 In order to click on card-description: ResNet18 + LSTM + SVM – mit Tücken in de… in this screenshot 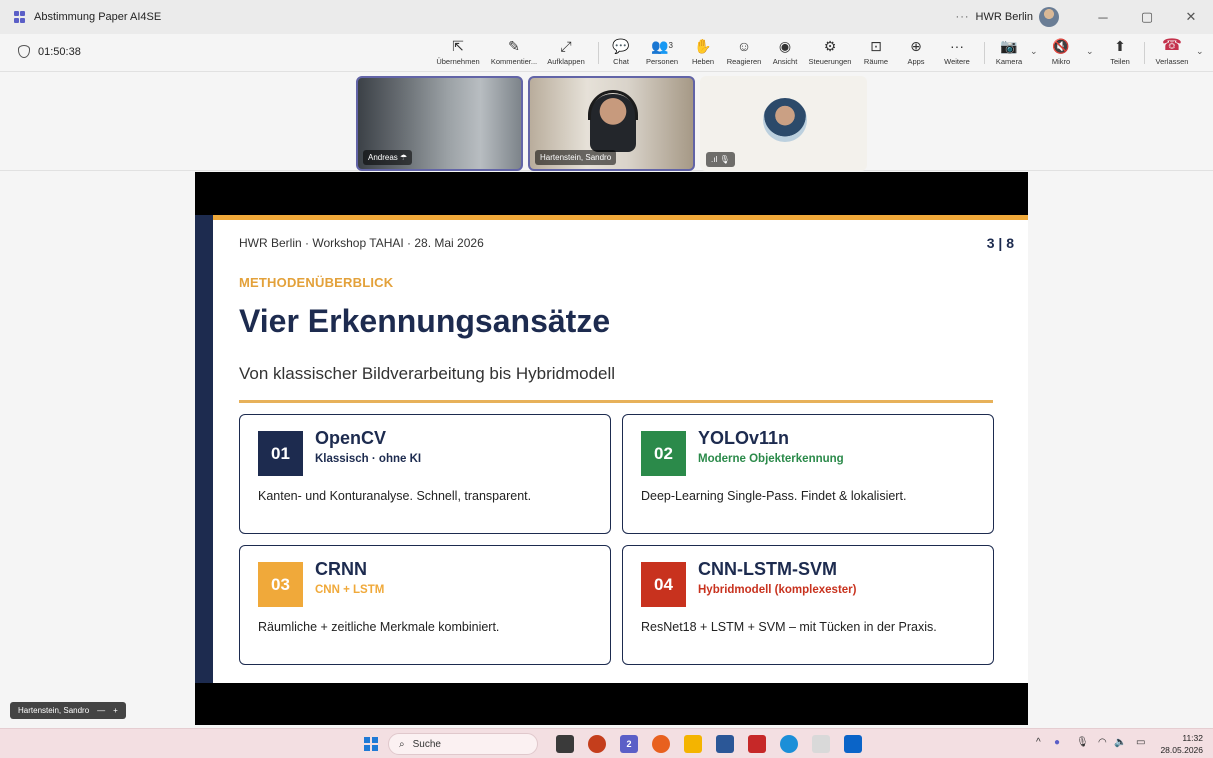, I will do `click(789, 627)`.